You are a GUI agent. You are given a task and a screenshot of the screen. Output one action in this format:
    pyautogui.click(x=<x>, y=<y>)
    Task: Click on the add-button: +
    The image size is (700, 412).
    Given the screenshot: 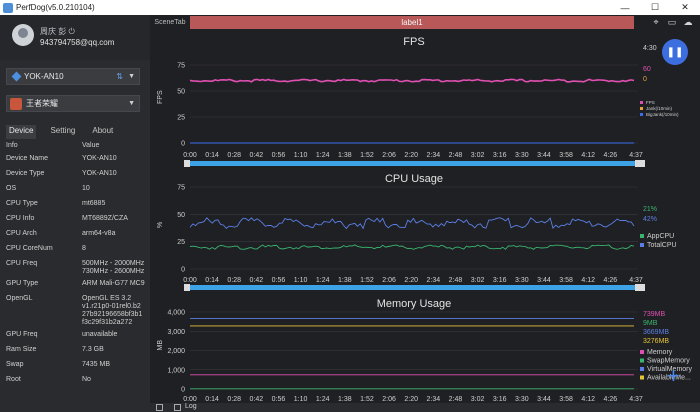 What is the action you would take?
    pyautogui.click(x=673, y=376)
    